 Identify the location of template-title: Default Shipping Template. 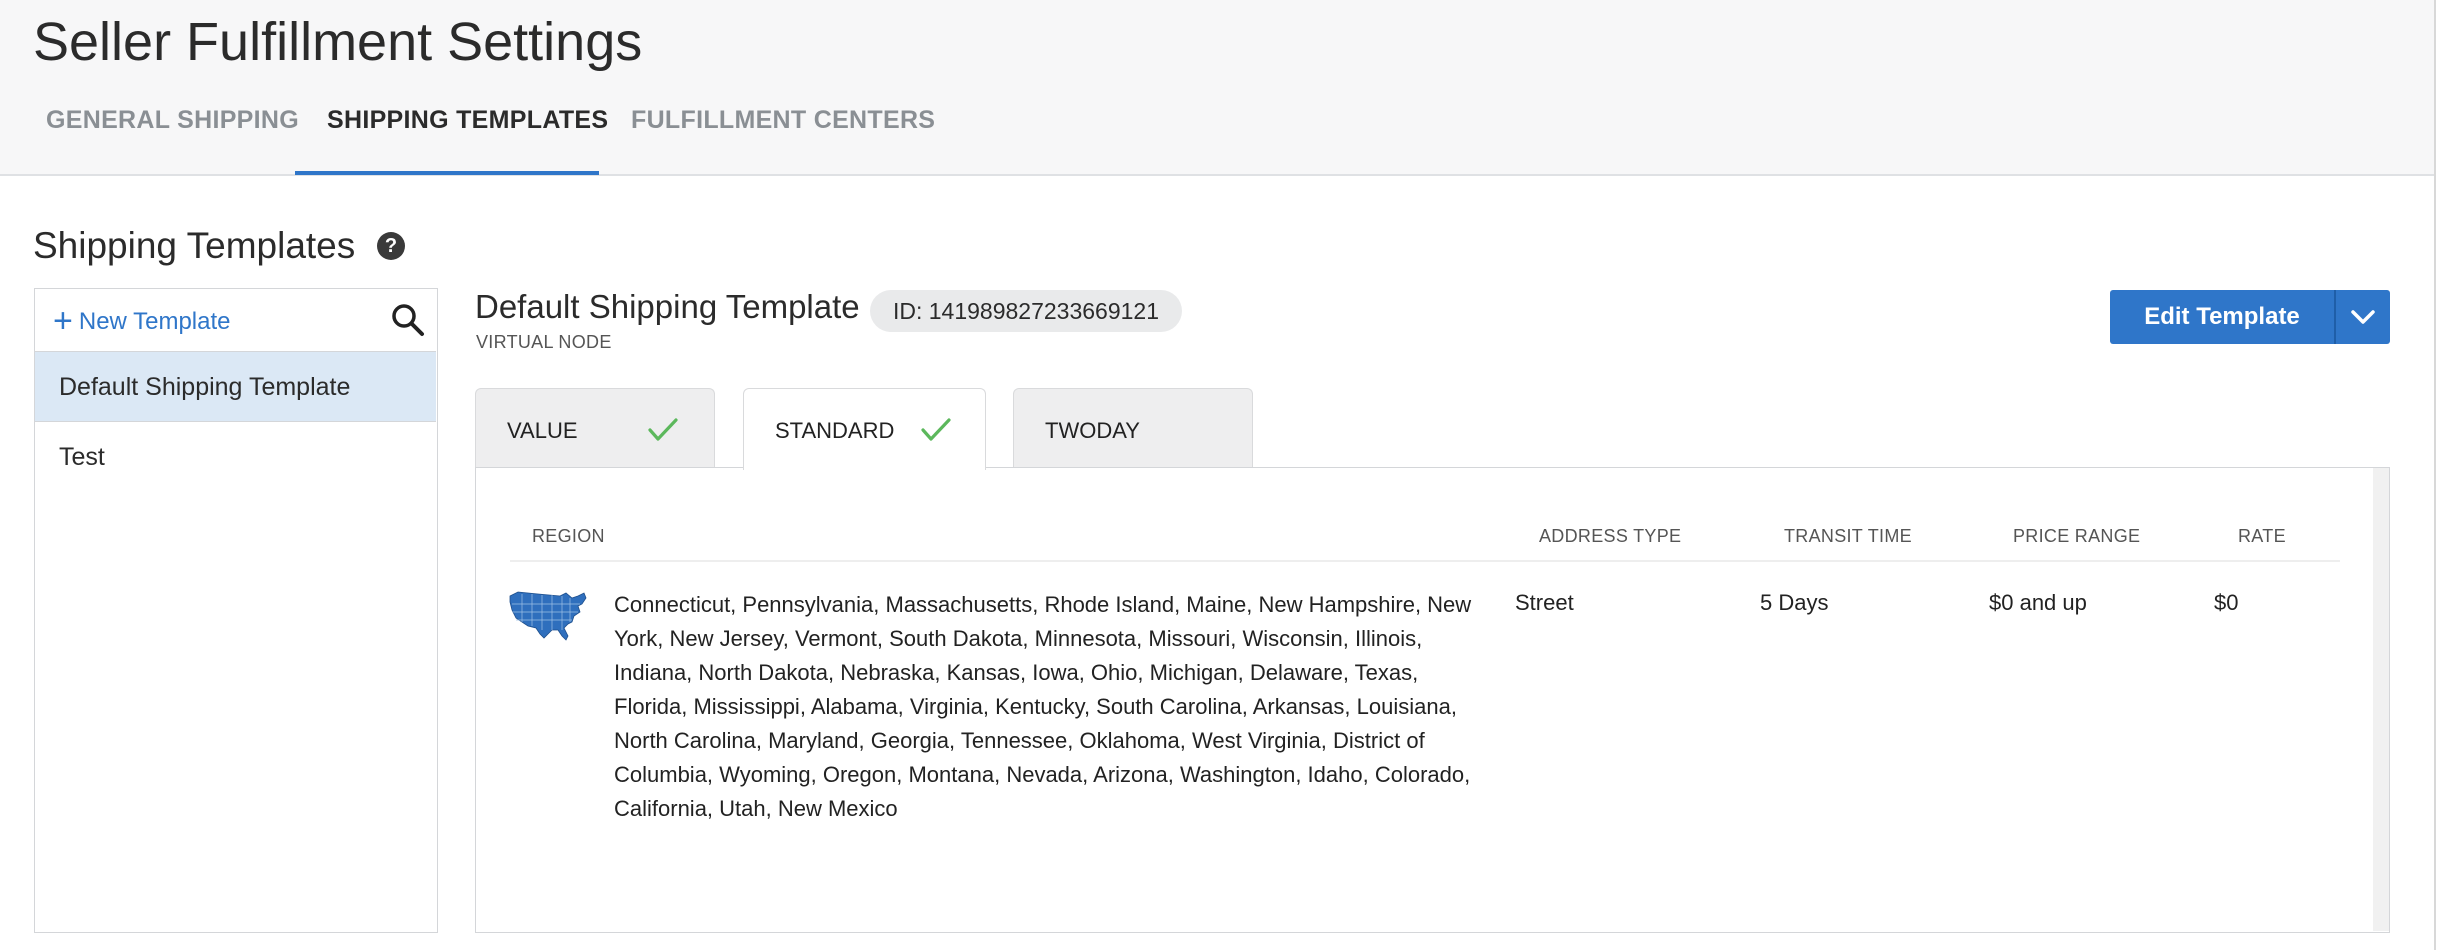
(667, 306).